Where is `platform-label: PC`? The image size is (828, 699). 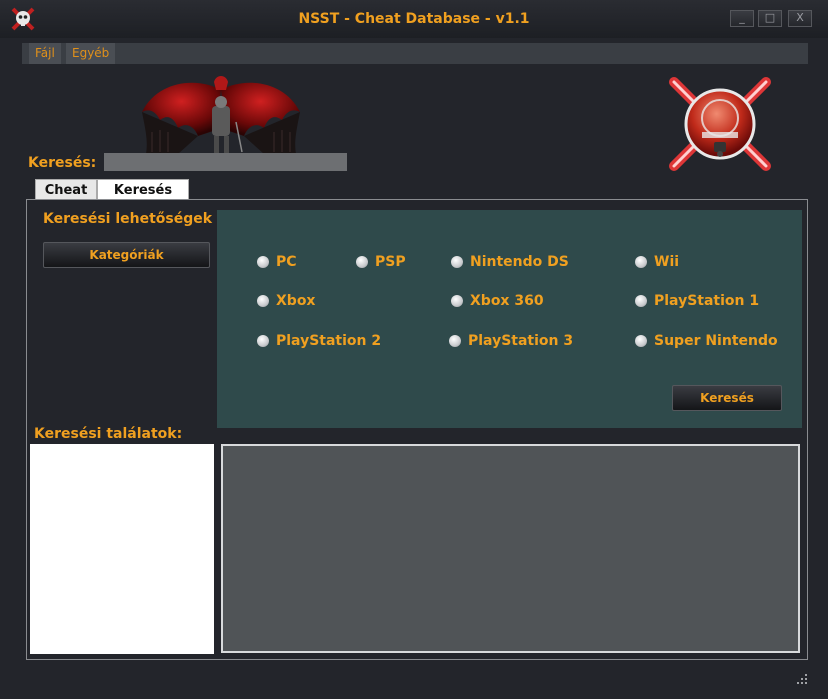
platform-label: PC is located at coordinates (286, 262).